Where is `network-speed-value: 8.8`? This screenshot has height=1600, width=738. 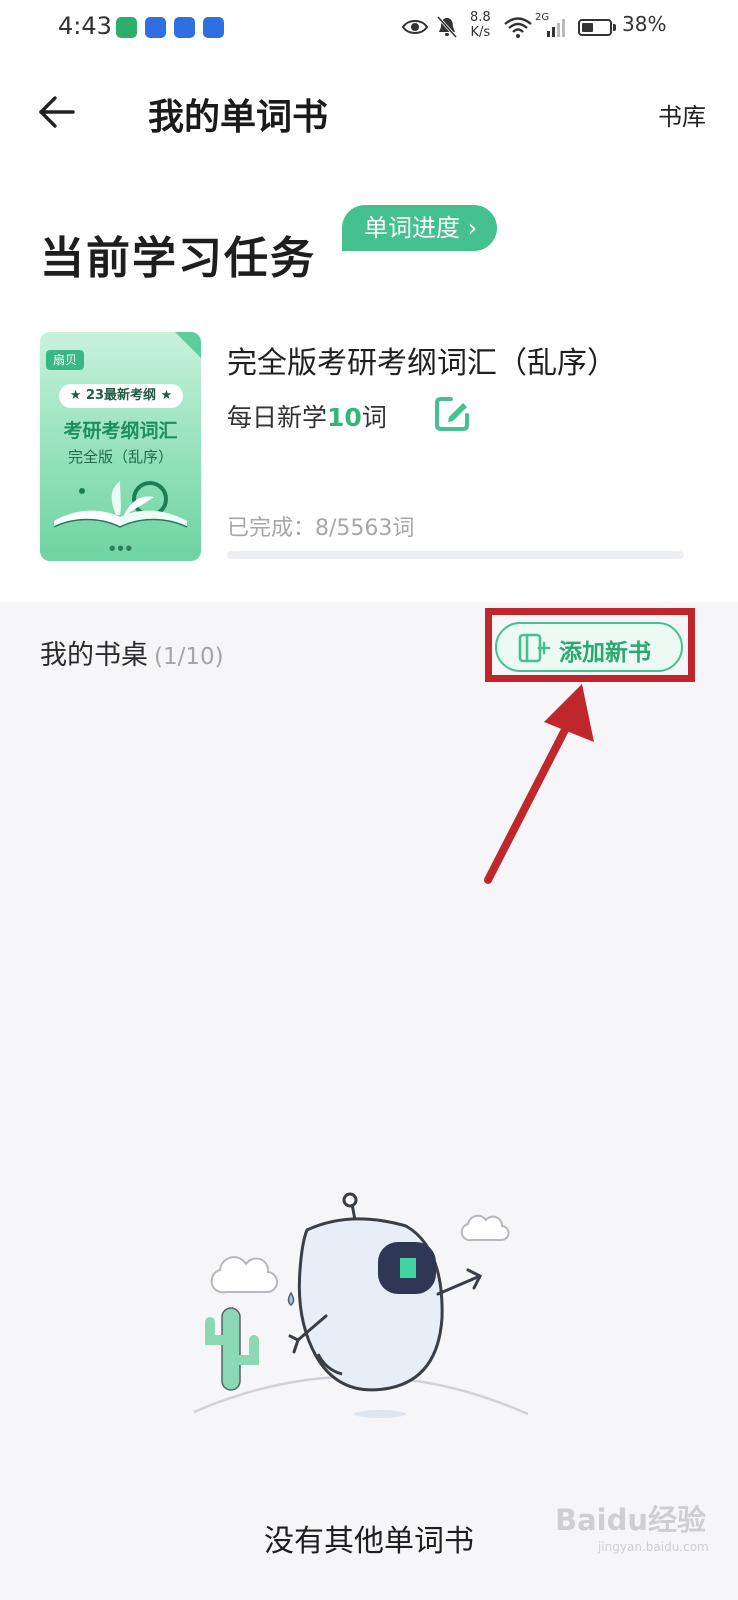 network-speed-value: 8.8 is located at coordinates (480, 17).